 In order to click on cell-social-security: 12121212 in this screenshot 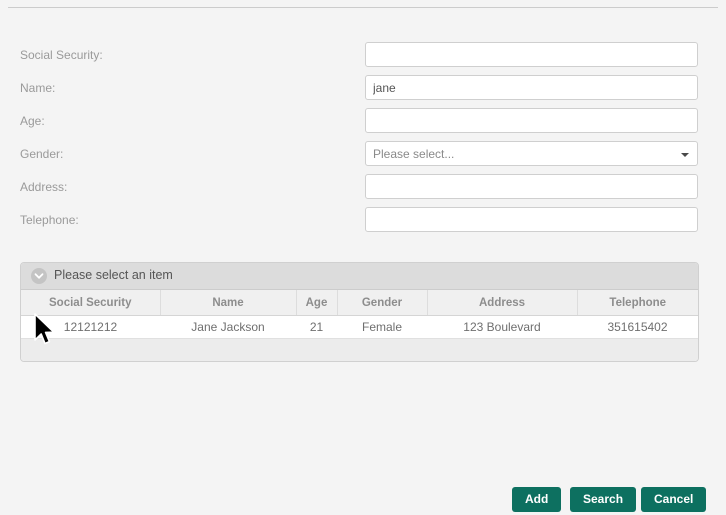, I will do `click(90, 327)`.